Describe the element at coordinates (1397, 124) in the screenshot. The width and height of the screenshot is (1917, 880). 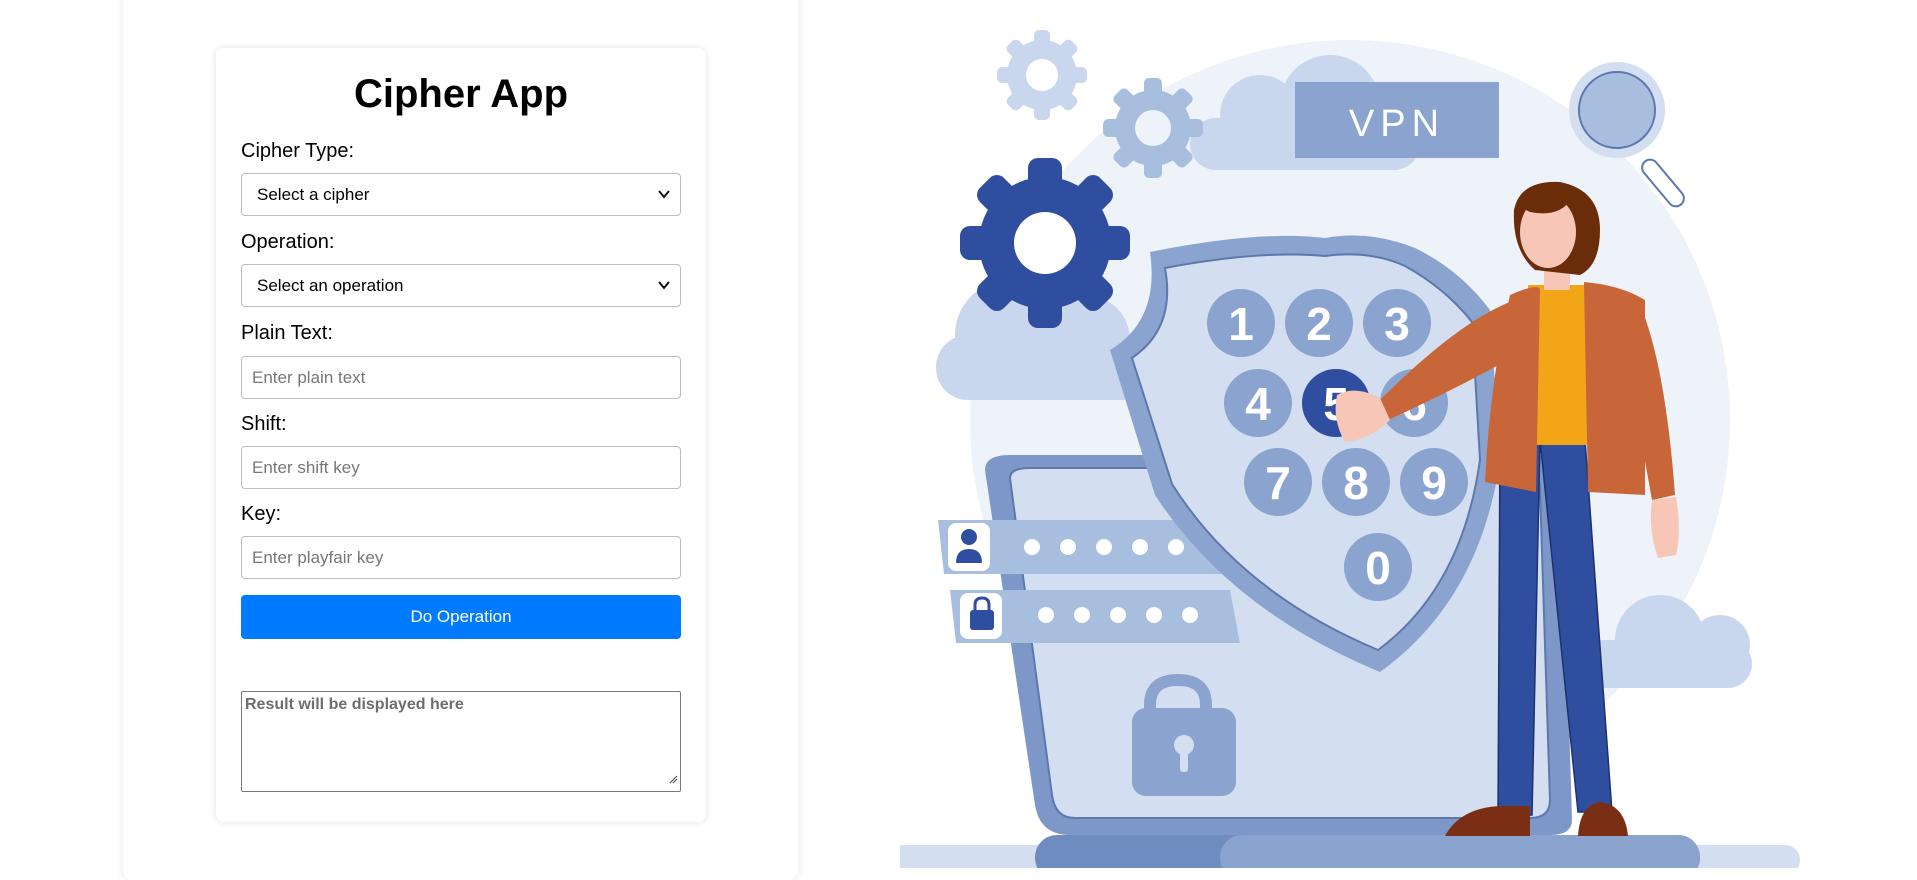
I see `vpn-sign-text: VPN` at that location.